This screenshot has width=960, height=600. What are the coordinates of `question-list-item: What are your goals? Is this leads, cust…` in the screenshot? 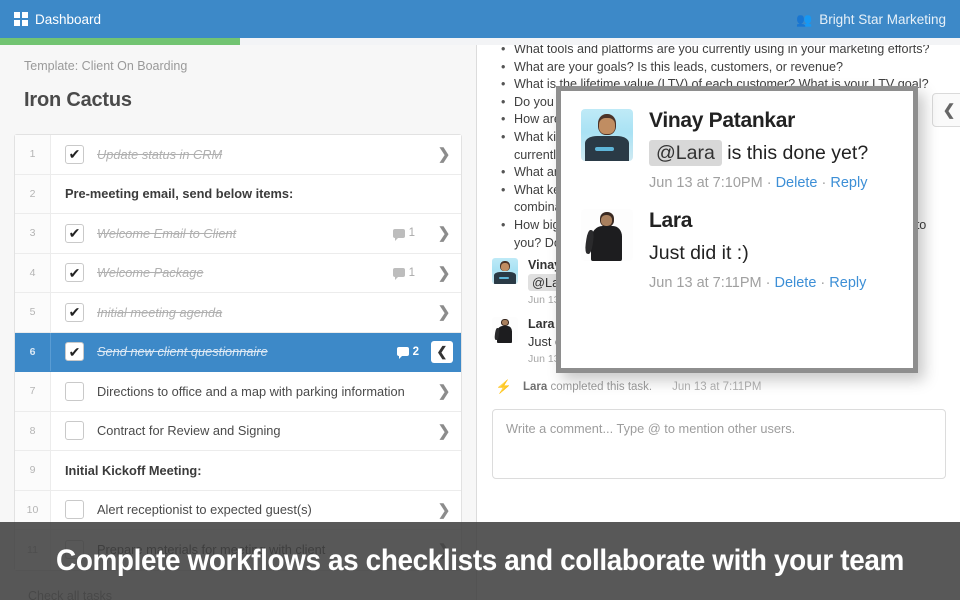 It's located at (720, 68).